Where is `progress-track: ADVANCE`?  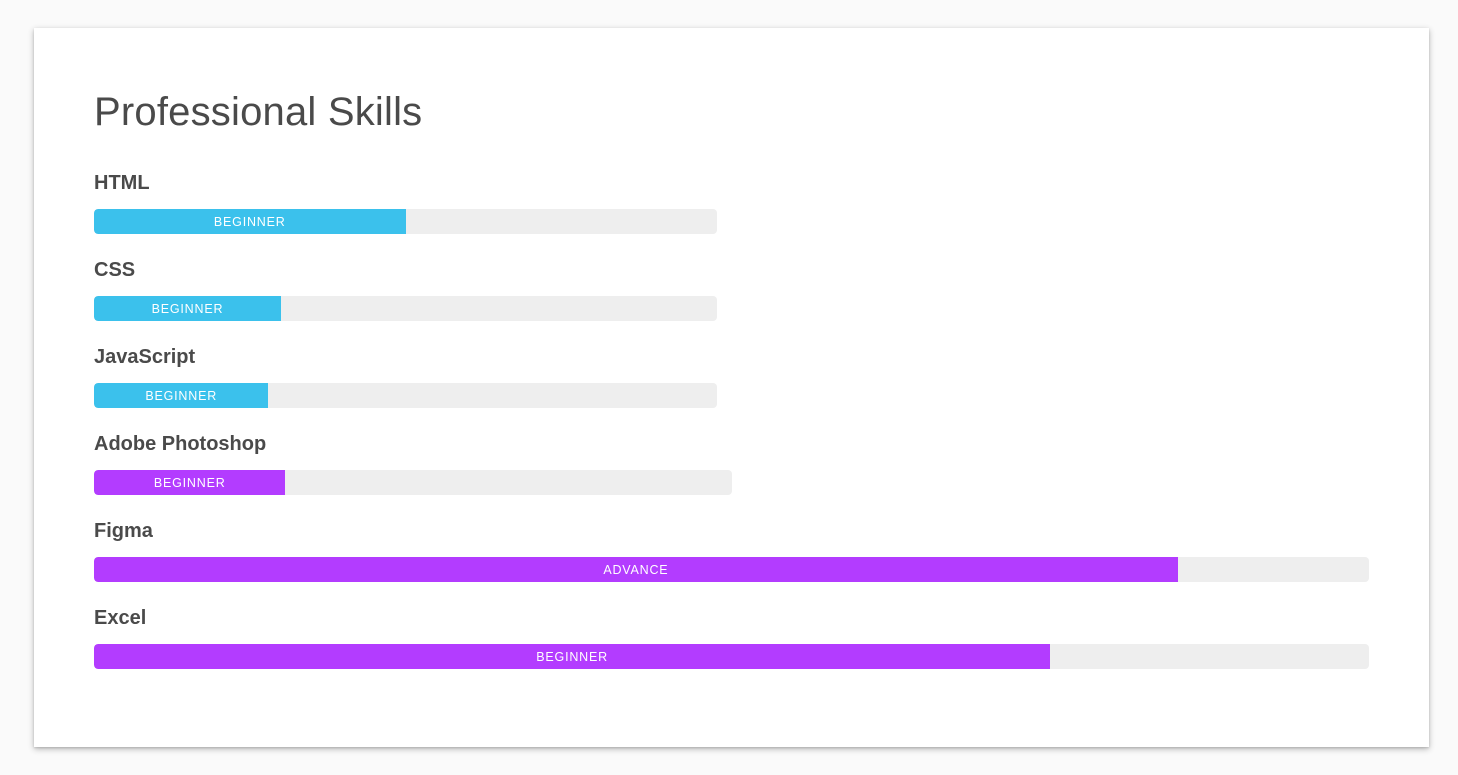
progress-track: ADVANCE is located at coordinates (731, 569).